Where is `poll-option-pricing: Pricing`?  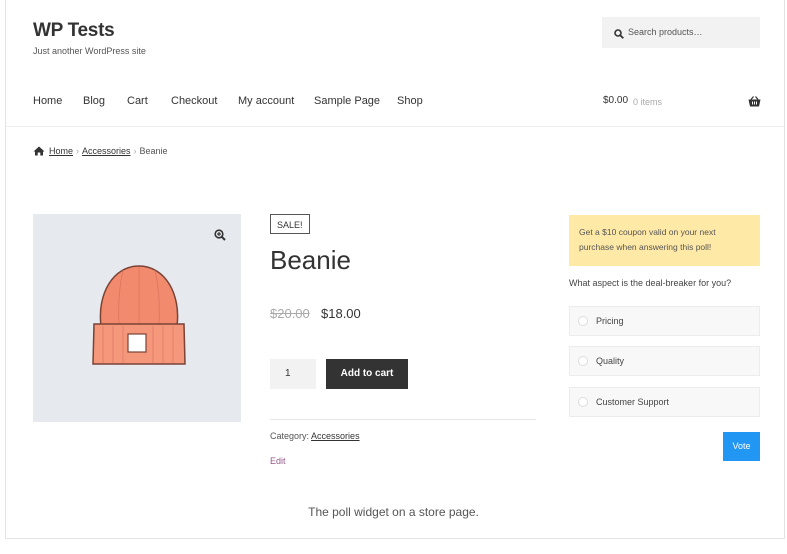
poll-option-pricing: Pricing is located at coordinates (664, 321).